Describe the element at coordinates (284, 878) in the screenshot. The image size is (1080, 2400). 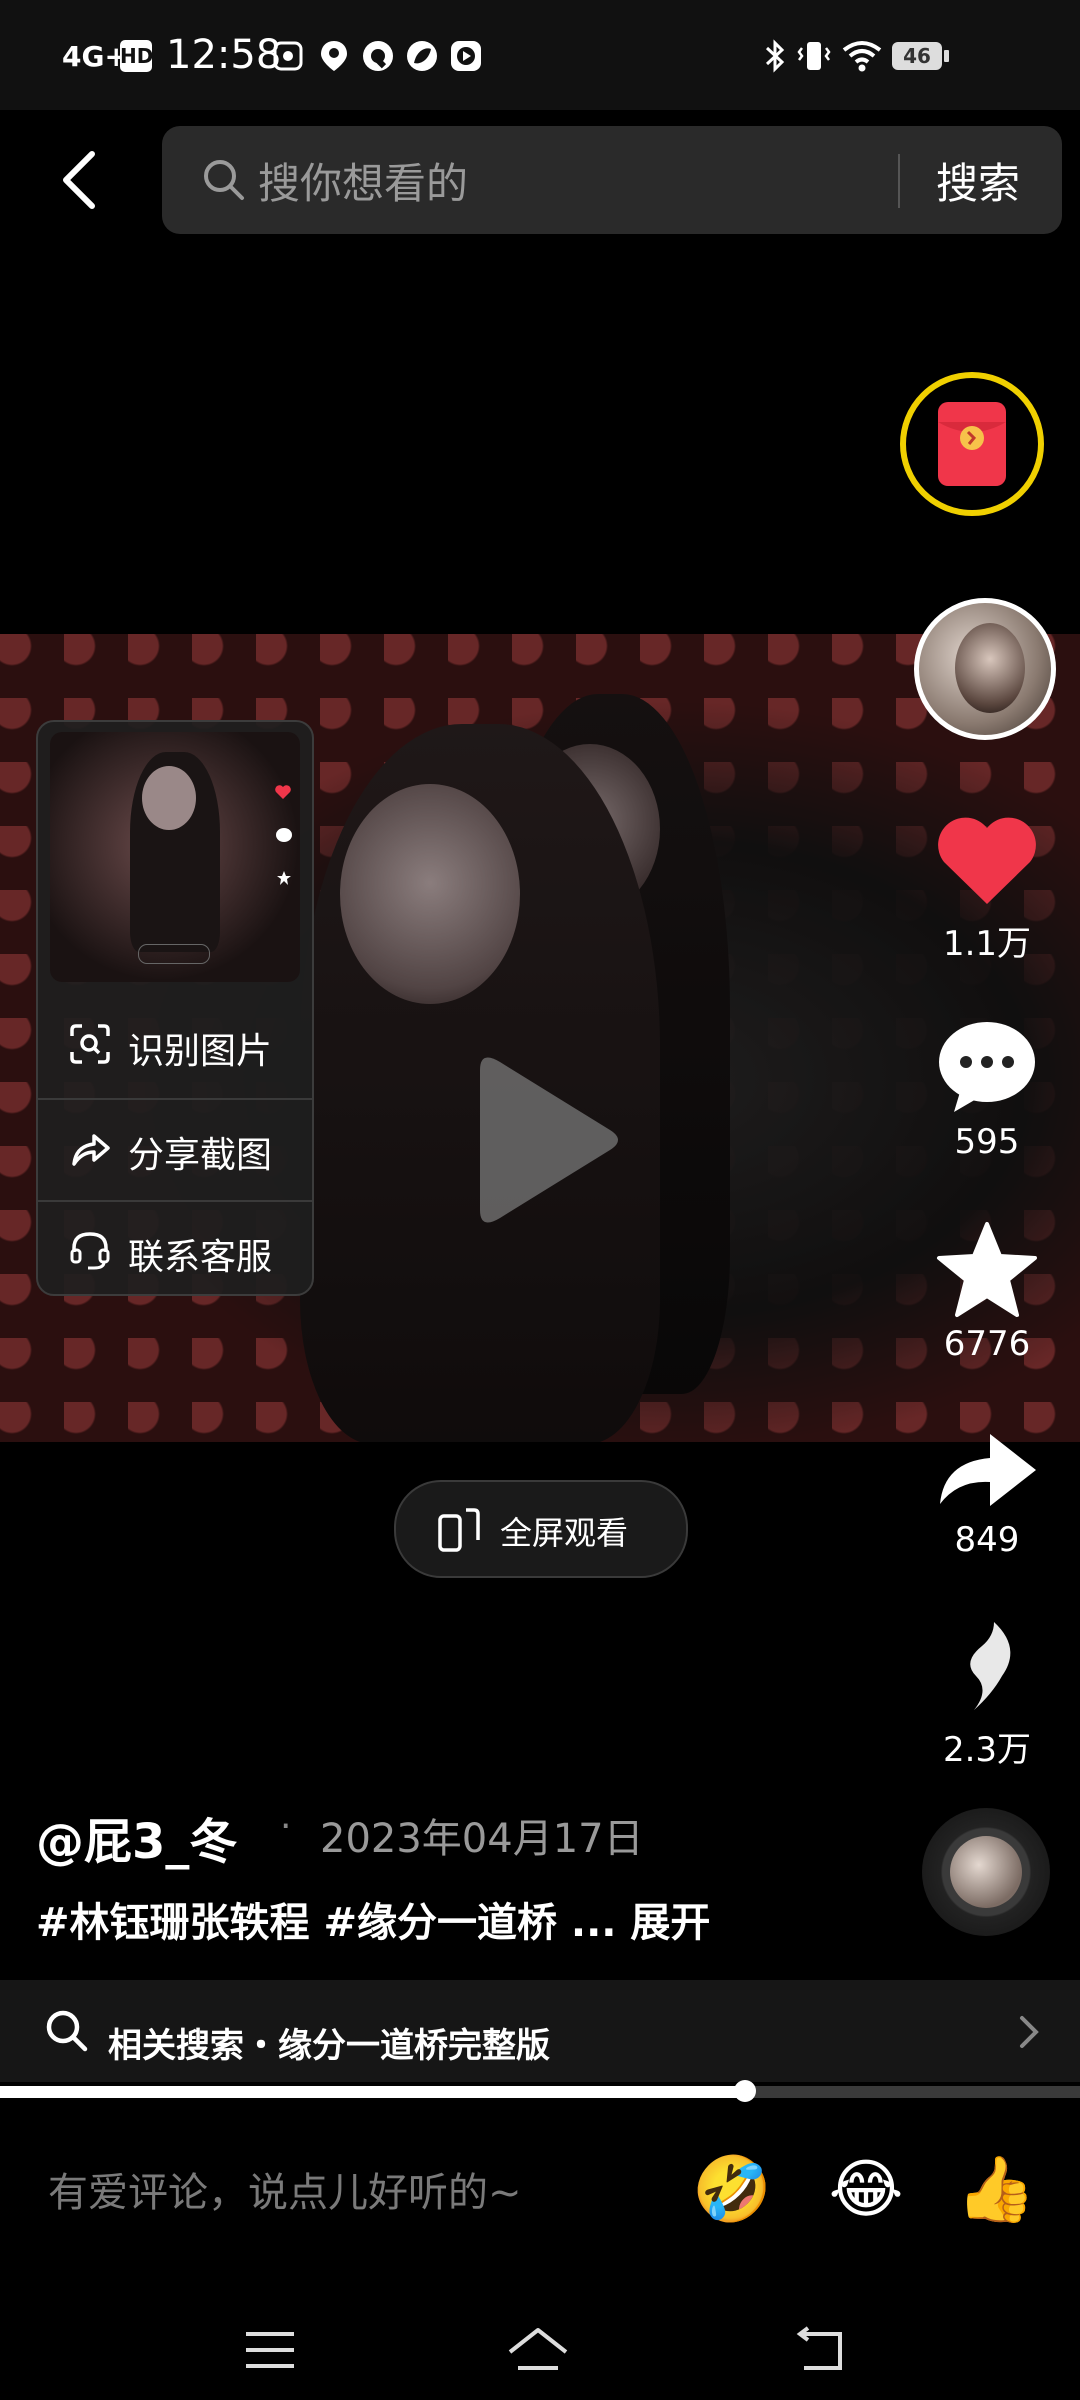
I see `thumbnail-star-icon` at that location.